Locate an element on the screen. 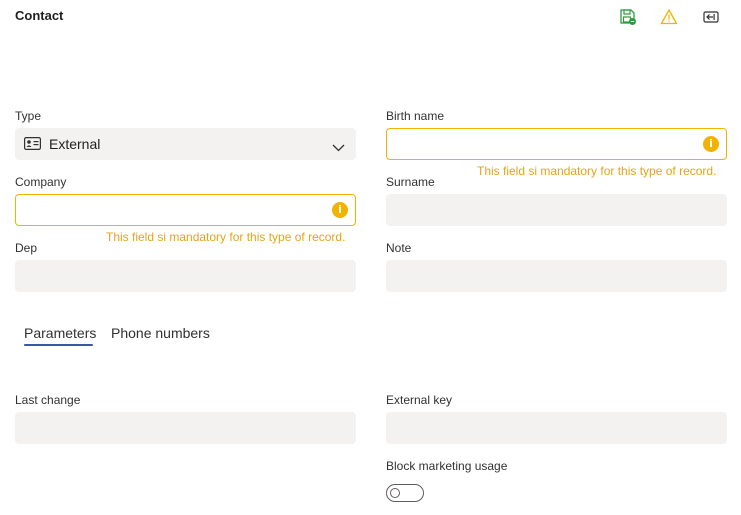  surname-input is located at coordinates (556, 210).